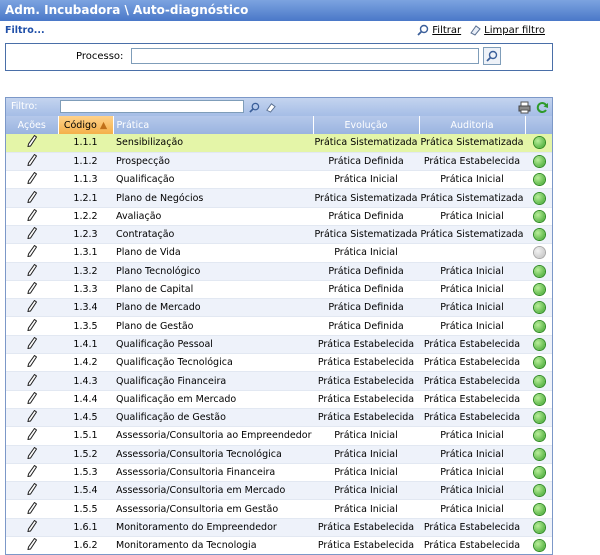 This screenshot has height=555, width=600. I want to click on process-search-button, so click(492, 56).